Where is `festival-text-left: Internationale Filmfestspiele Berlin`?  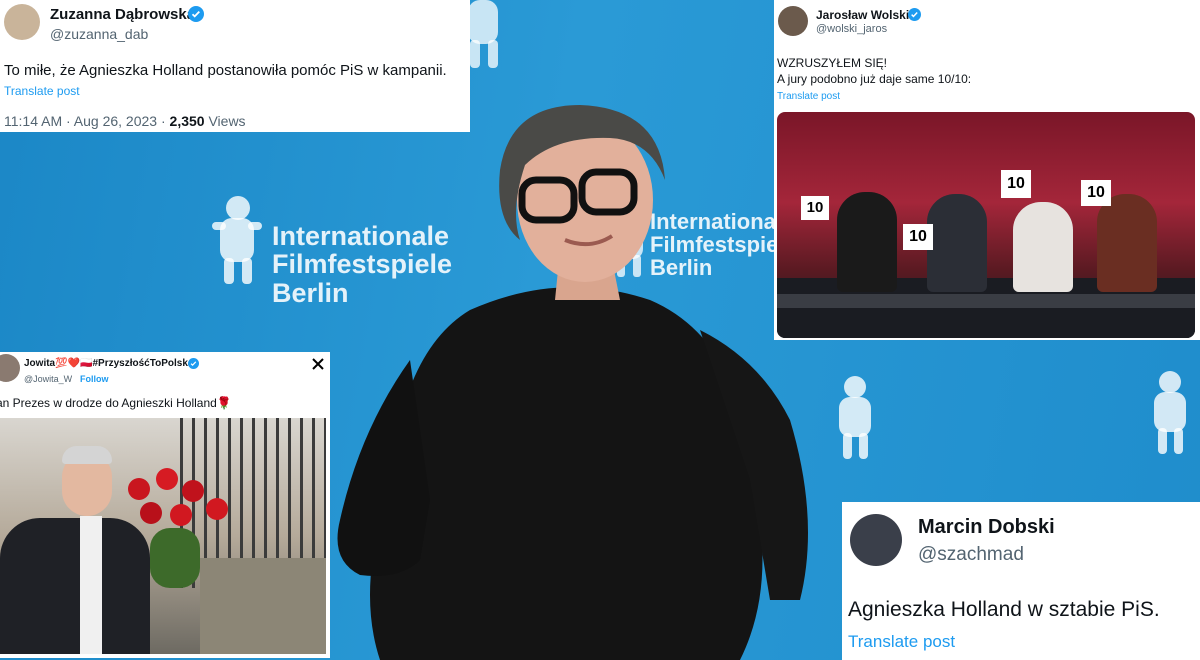
festival-text-left: Internationale Filmfestspiele Berlin is located at coordinates (362, 264).